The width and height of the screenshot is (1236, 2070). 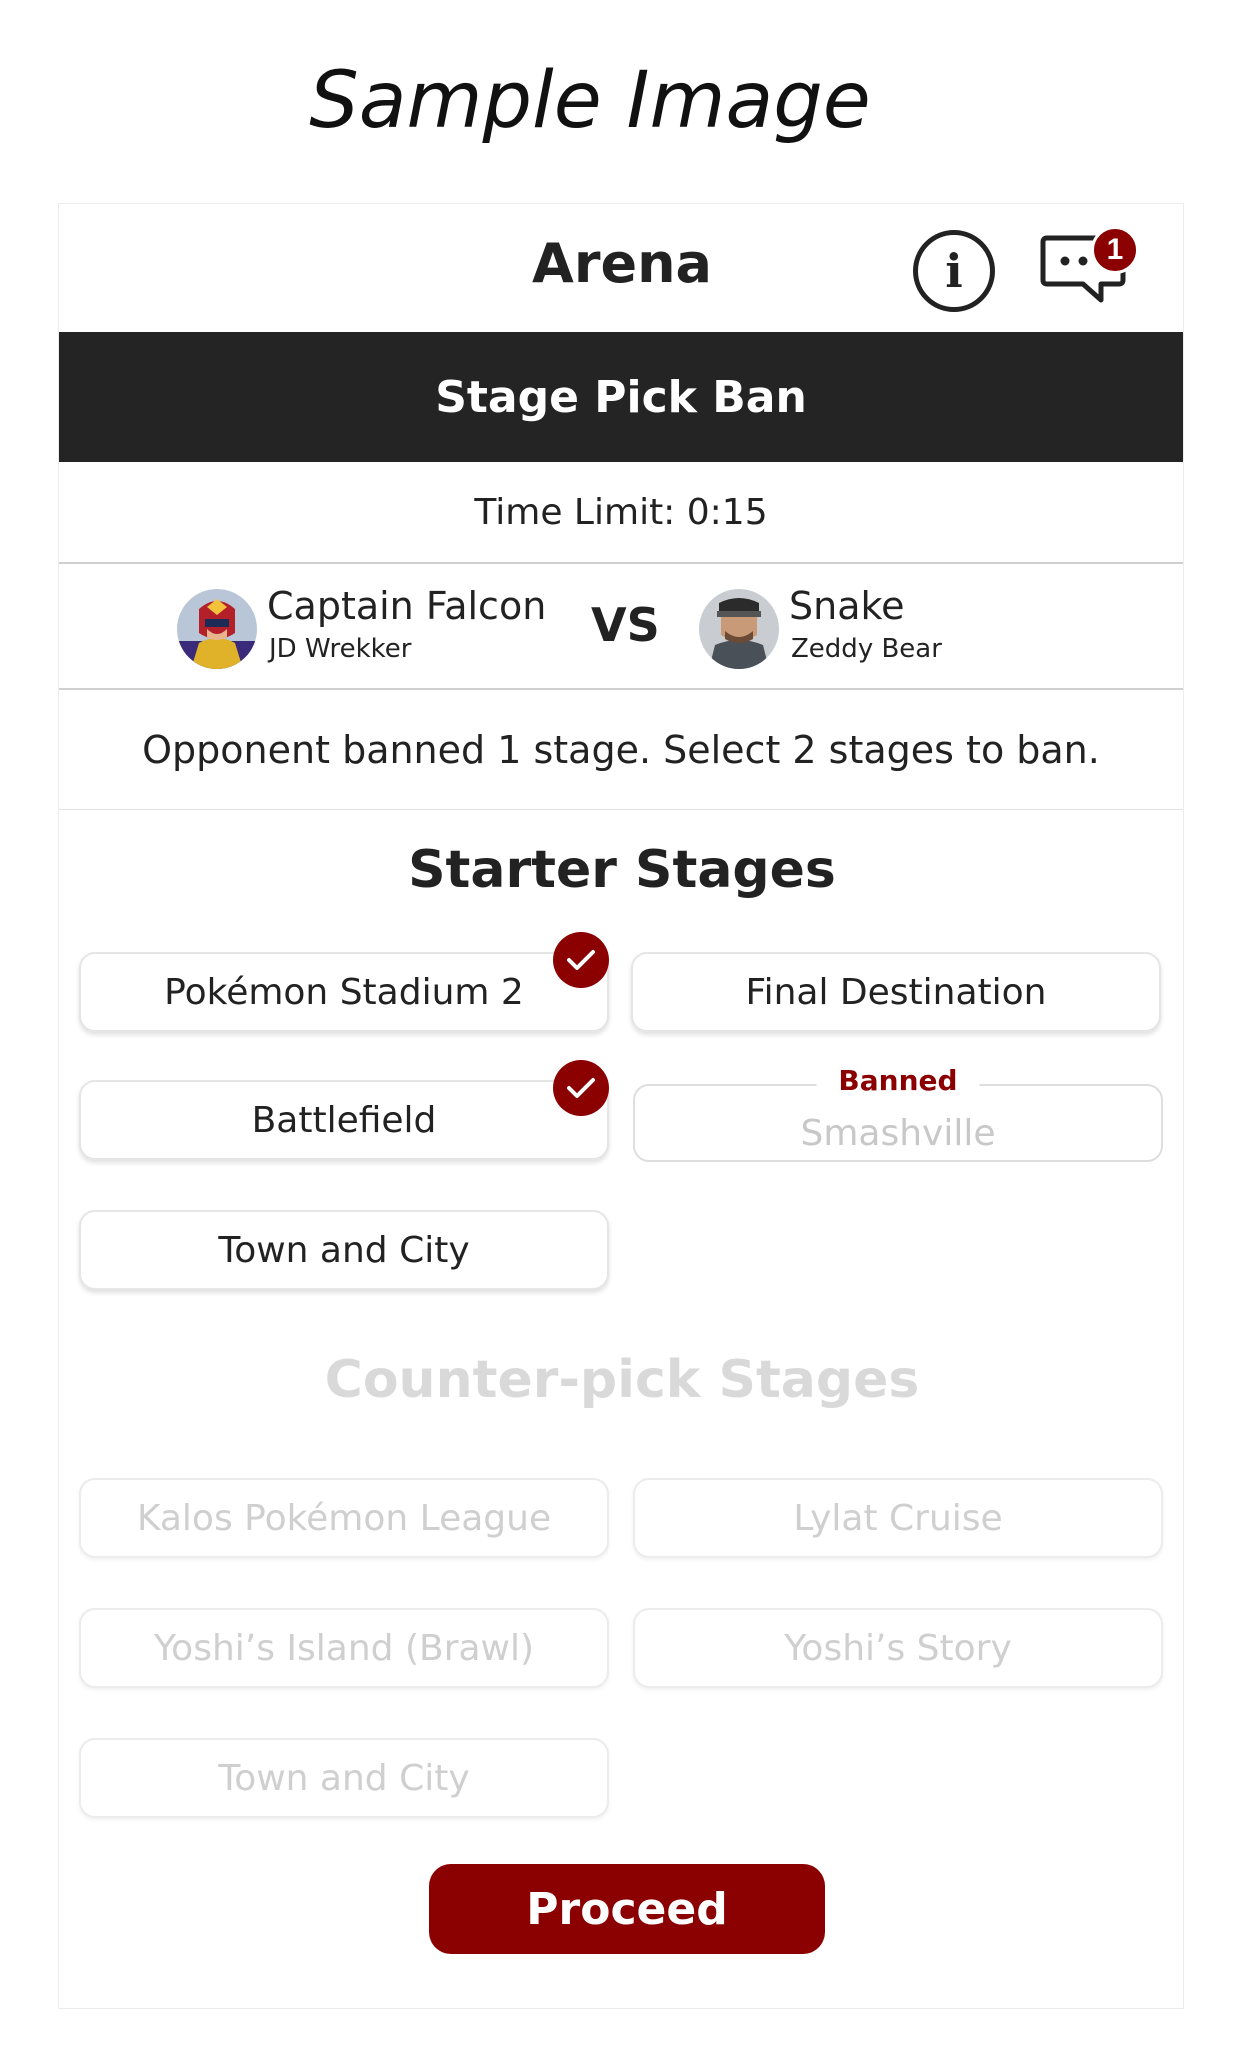 I want to click on stage-lylat-cruise: Lylat Cruise, so click(x=898, y=1518).